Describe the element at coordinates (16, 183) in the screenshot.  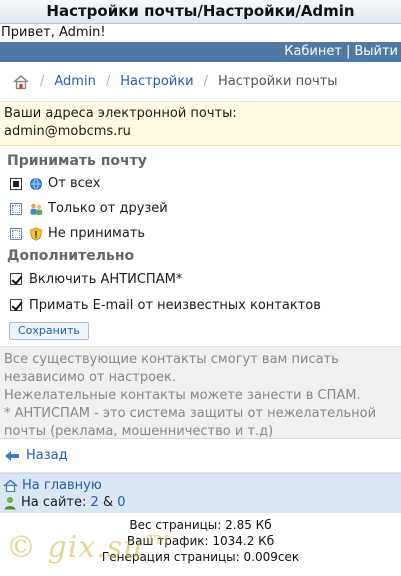
I see `radio-all` at that location.